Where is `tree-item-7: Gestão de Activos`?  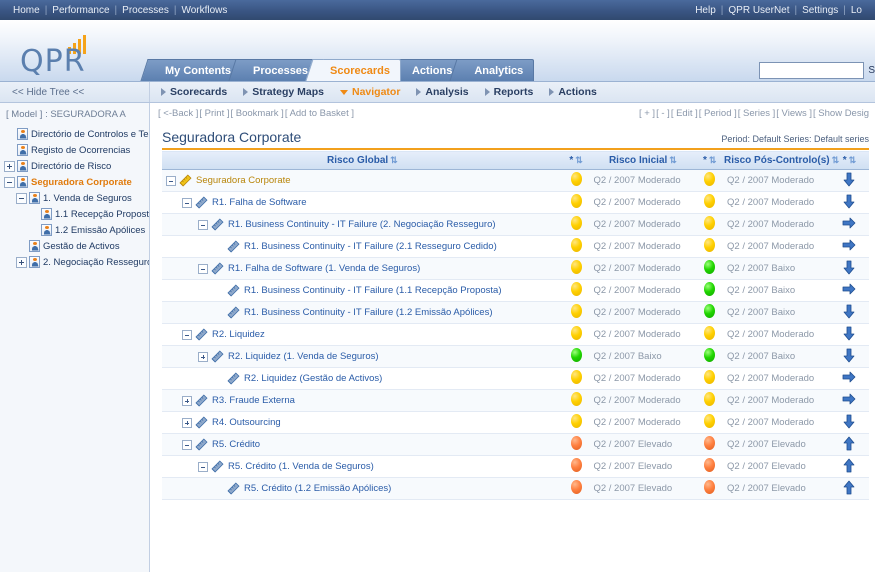
tree-item-7: Gestão de Activos is located at coordinates (74, 246).